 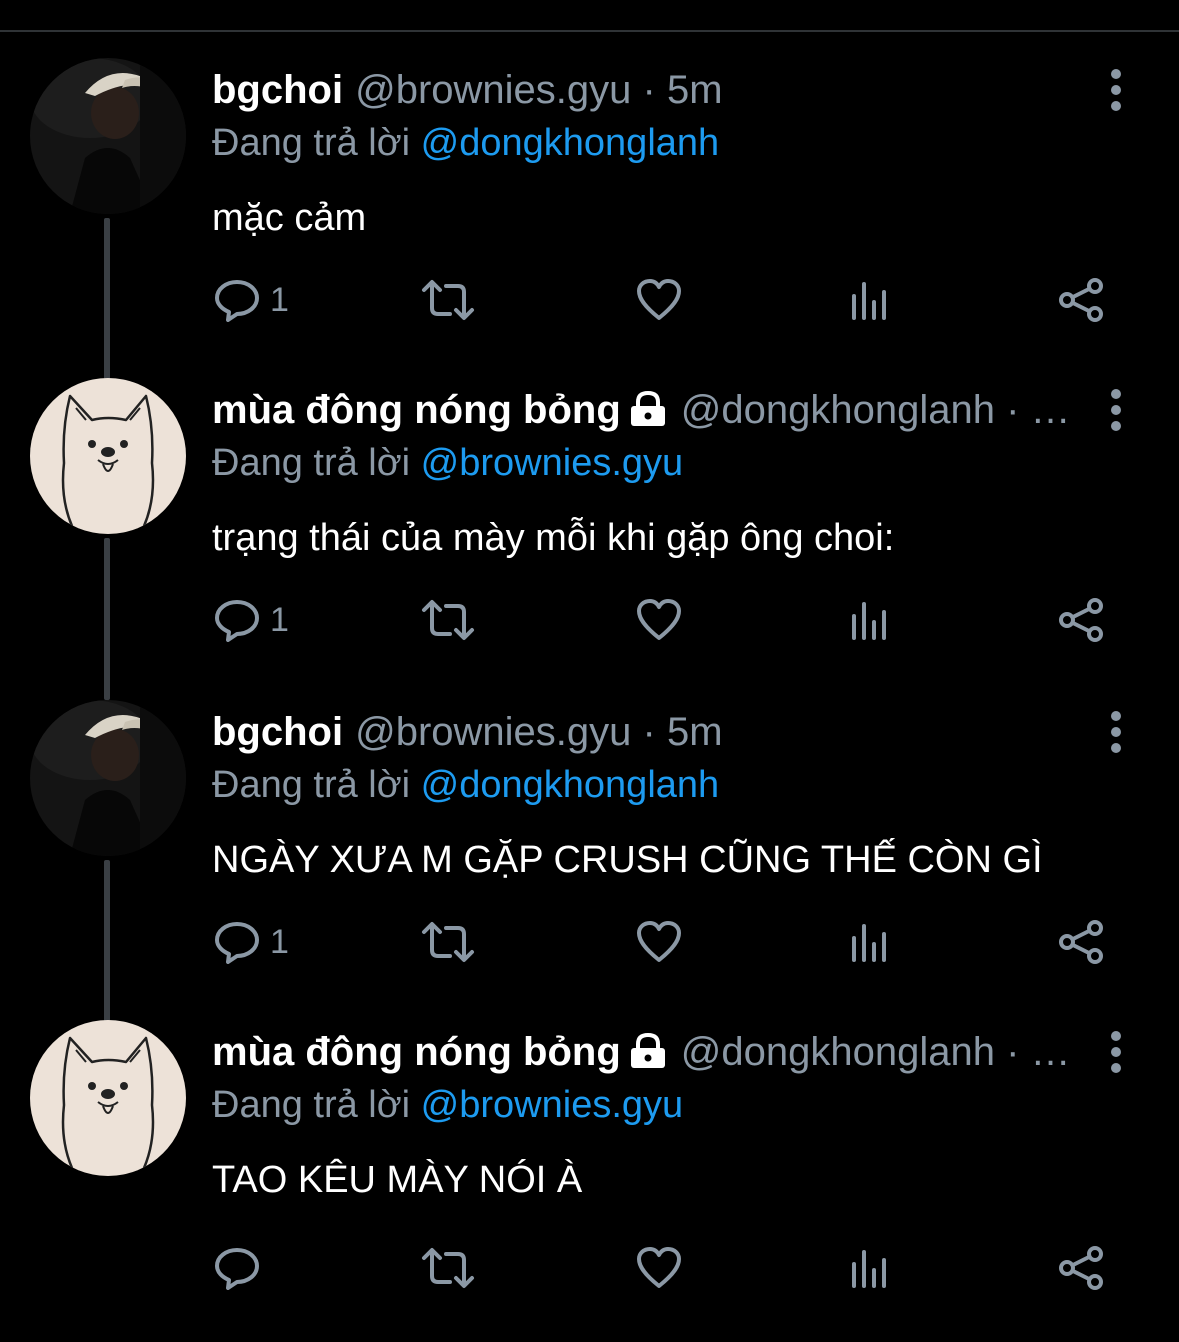 I want to click on tweet-text: NGÀY XƯA M GẶP CRUSH CŨNG THẾ CÒN GÌ, so click(x=627, y=860).